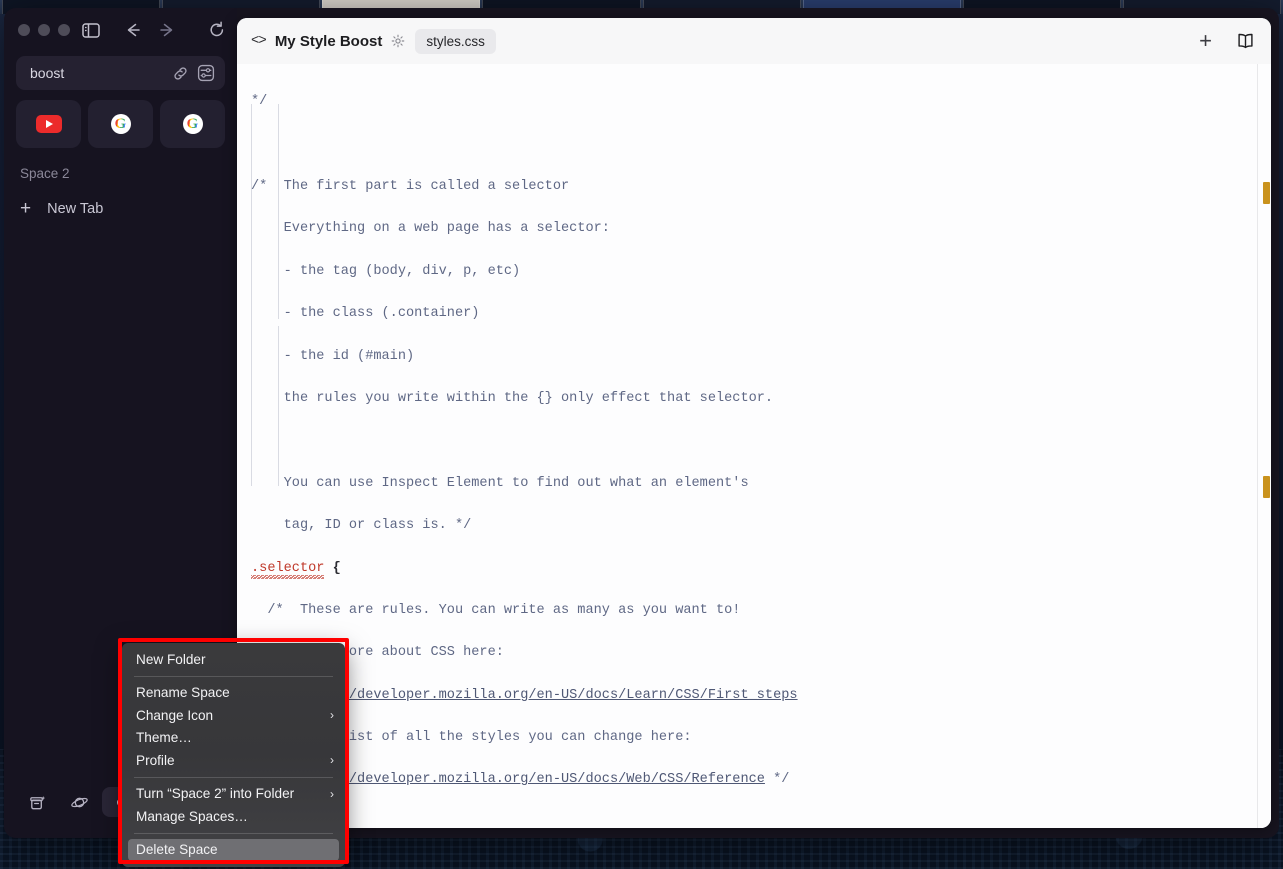  I want to click on page-title: My Style Boost, so click(328, 41).